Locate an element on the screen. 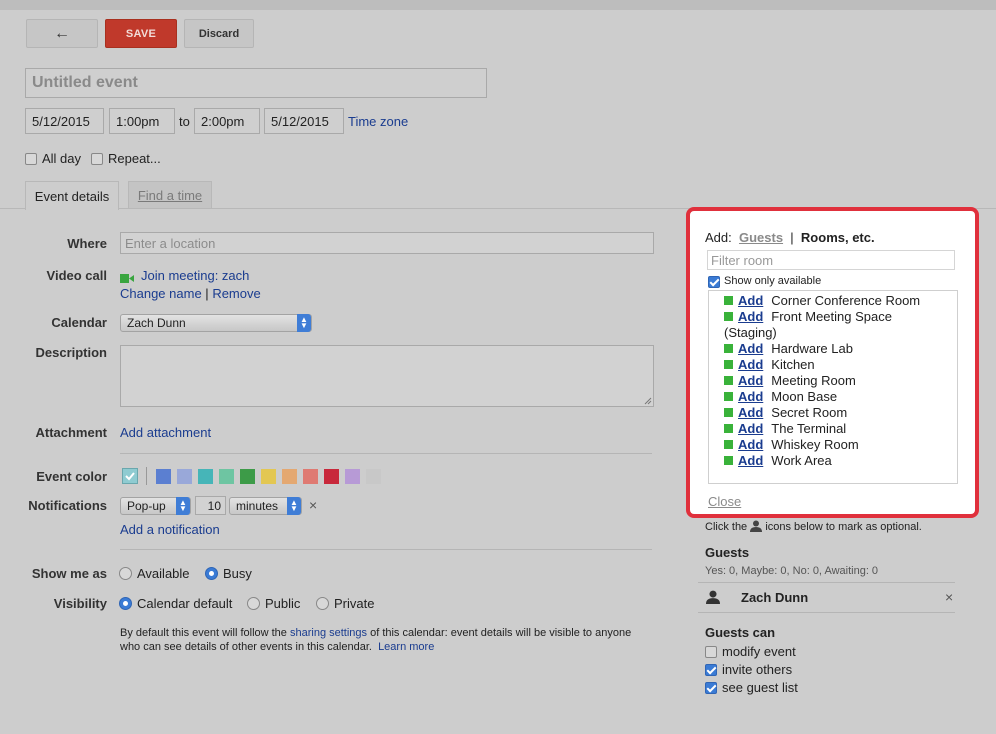 This screenshot has height=734, width=996. description-label: Description is located at coordinates (71, 352).